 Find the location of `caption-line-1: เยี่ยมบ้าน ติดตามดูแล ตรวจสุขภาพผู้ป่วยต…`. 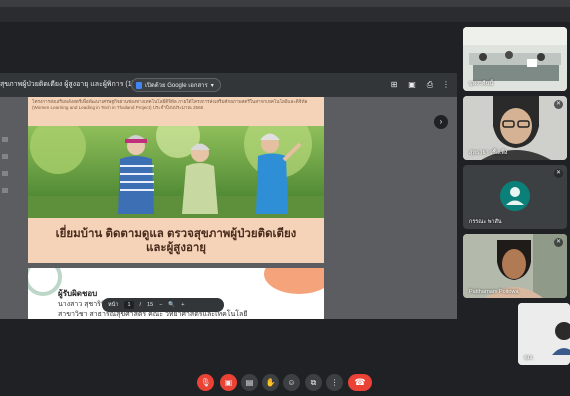

caption-line-1: เยี่ยมบ้าน ติดตามดูแล ตรวจสุขภาพผู้ป่วยต… is located at coordinates (176, 233).